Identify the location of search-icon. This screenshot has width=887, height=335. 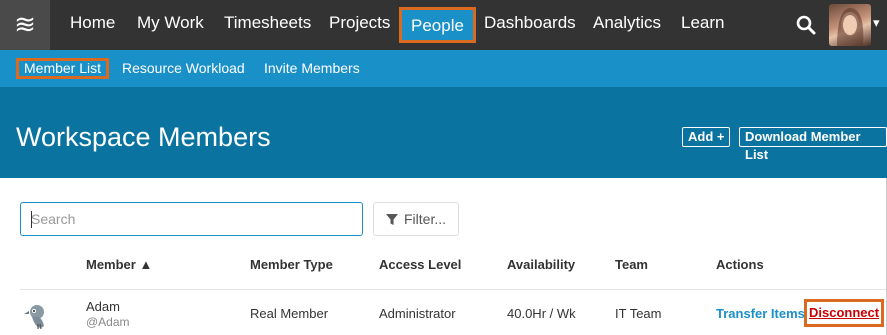
(806, 25).